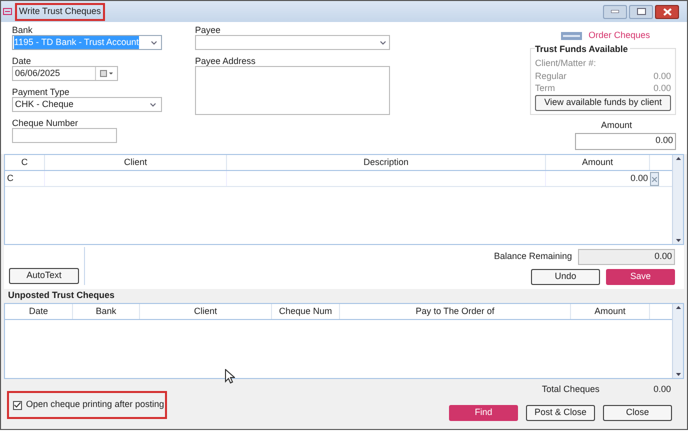  What do you see at coordinates (46, 122) in the screenshot?
I see `field-label: Cheque Number` at bounding box center [46, 122].